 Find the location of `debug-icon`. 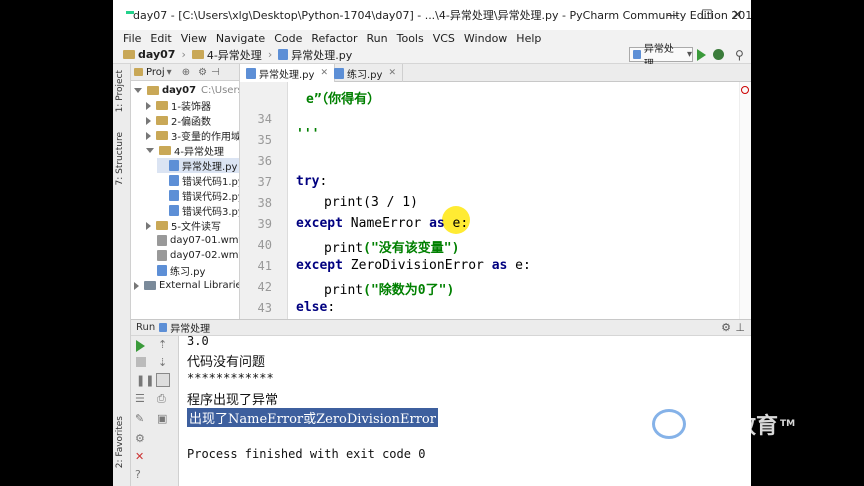

debug-icon is located at coordinates (718, 54).